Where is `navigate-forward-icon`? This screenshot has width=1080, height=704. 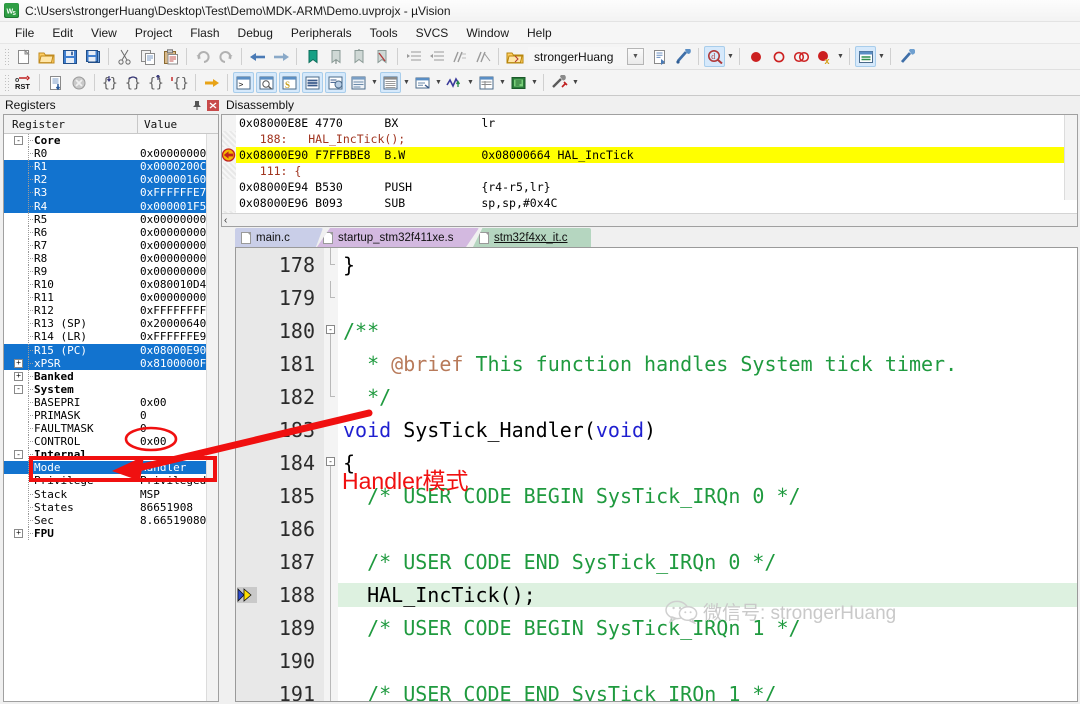 navigate-forward-icon is located at coordinates (280, 56).